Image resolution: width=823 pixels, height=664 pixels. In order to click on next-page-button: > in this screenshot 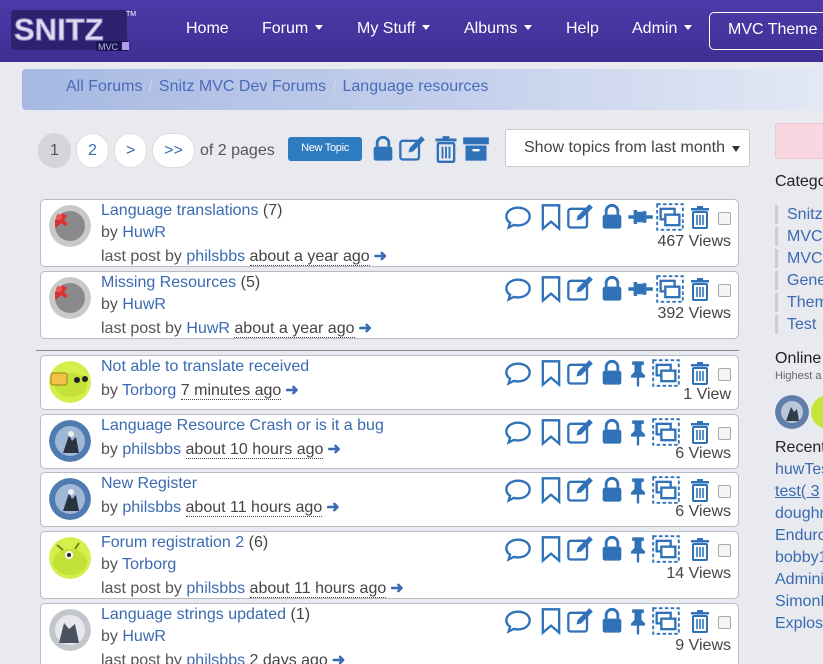, I will do `click(130, 150)`.